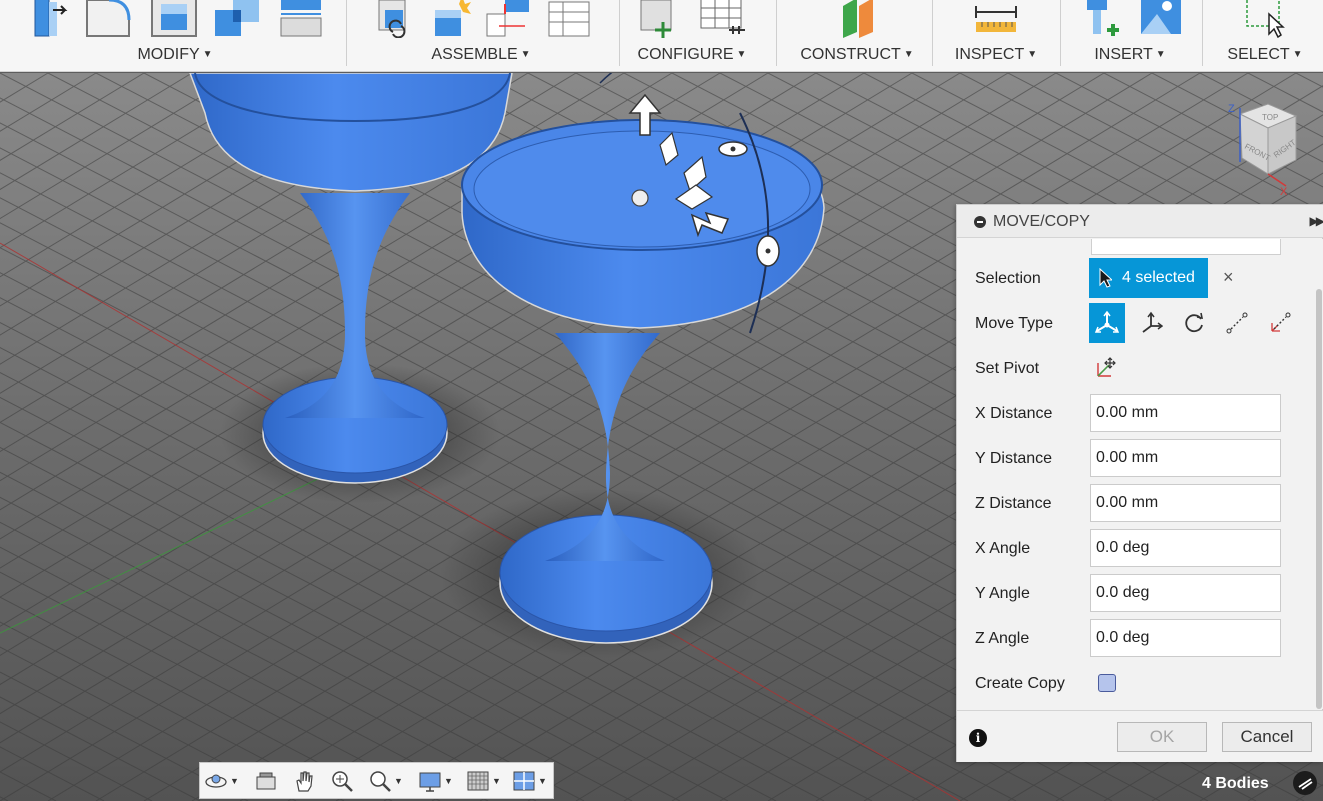  Describe the element at coordinates (1185, 413) in the screenshot. I see `x-distance-input: 0.00 mm` at that location.